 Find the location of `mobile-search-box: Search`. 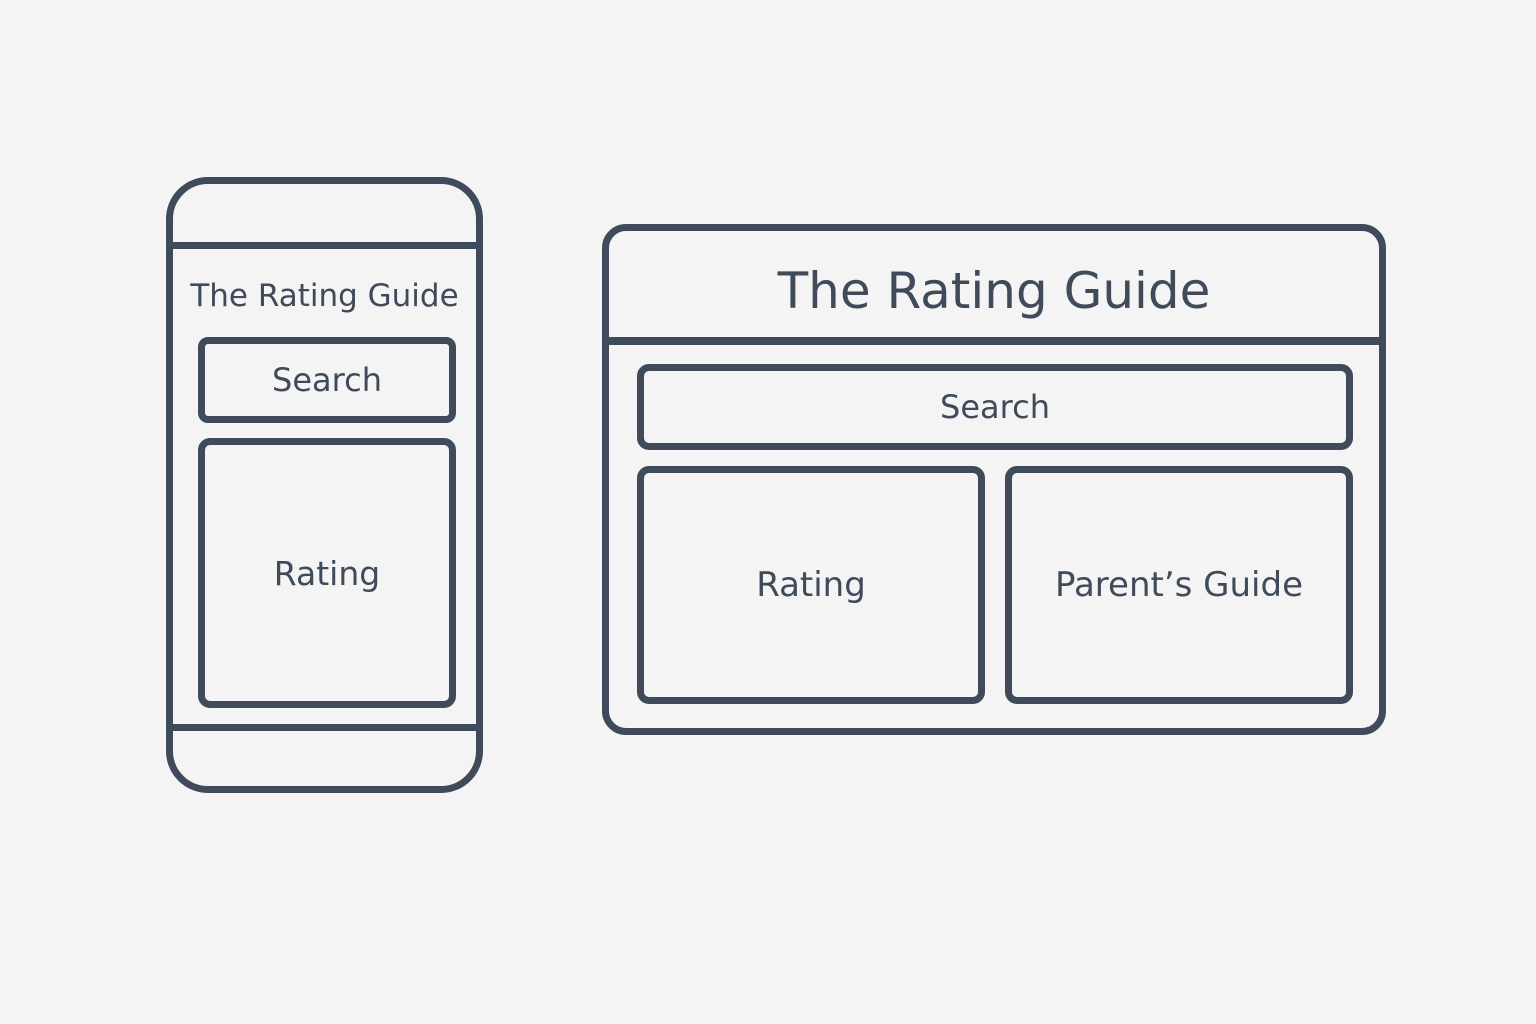

mobile-search-box: Search is located at coordinates (327, 380).